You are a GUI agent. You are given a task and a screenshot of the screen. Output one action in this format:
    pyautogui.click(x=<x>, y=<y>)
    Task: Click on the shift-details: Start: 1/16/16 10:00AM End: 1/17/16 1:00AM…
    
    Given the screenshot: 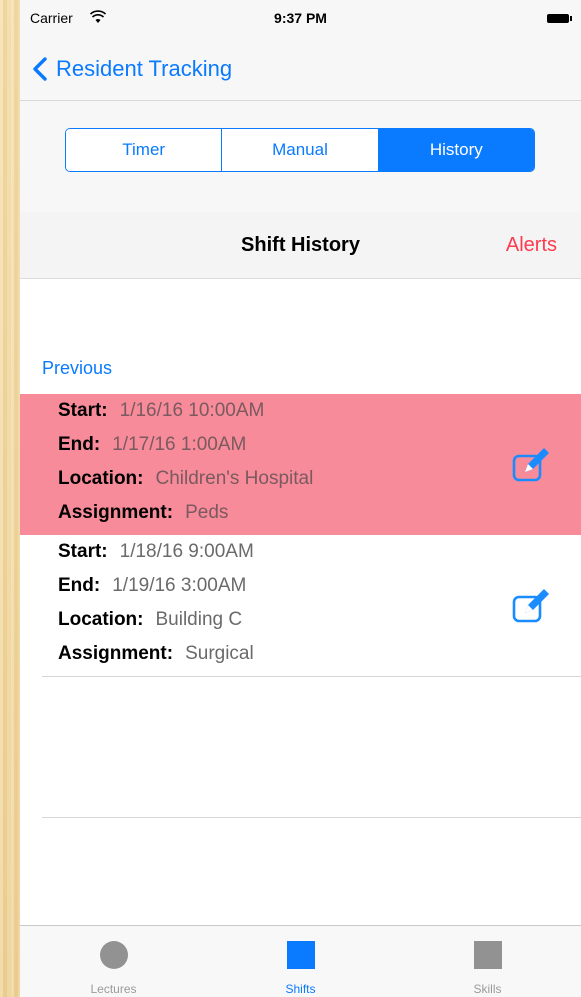 What is the action you would take?
    pyautogui.click(x=185, y=466)
    